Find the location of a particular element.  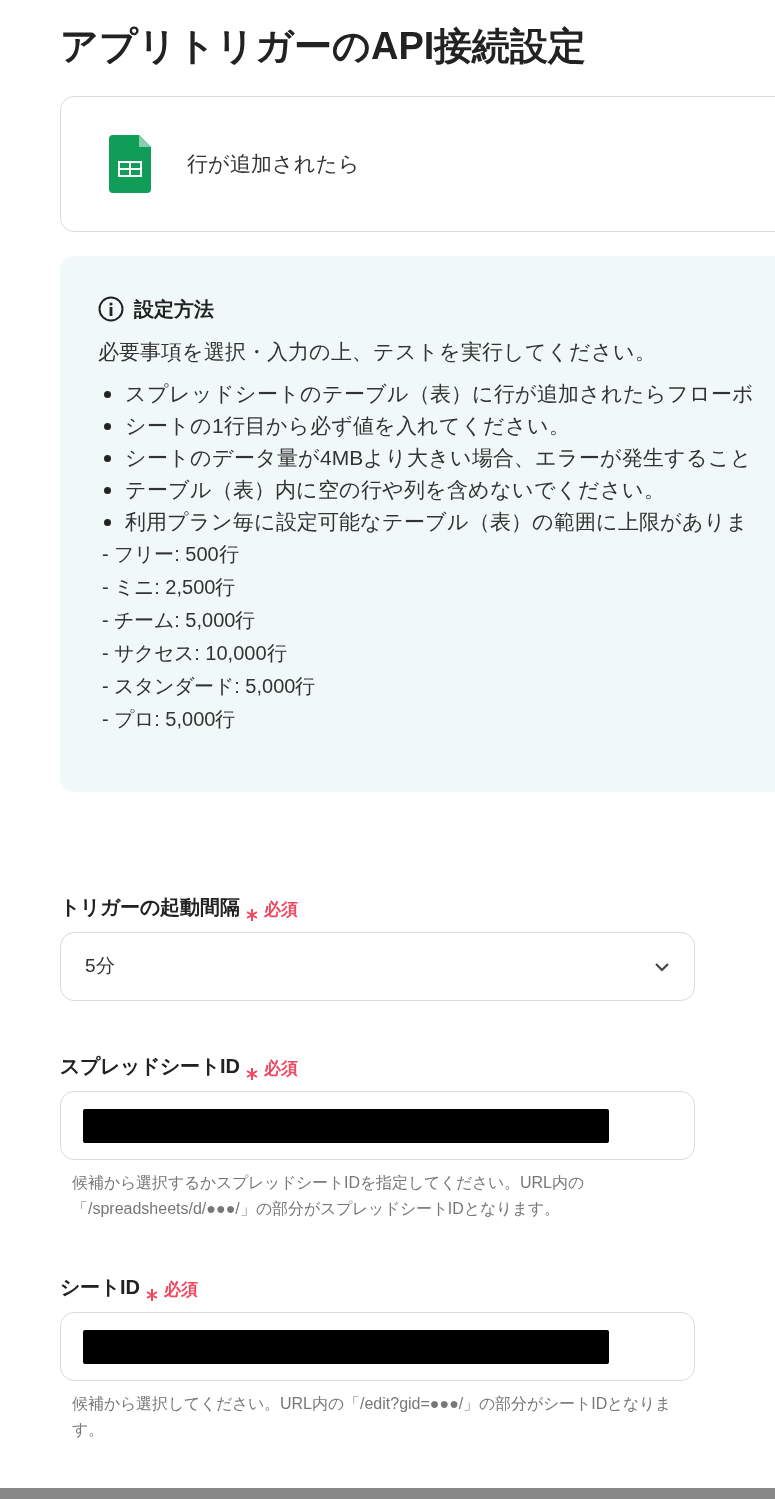

bullet-text: スプレッドシートのテーブル（表）に行が追加されたらフローボ is located at coordinates (439, 394).